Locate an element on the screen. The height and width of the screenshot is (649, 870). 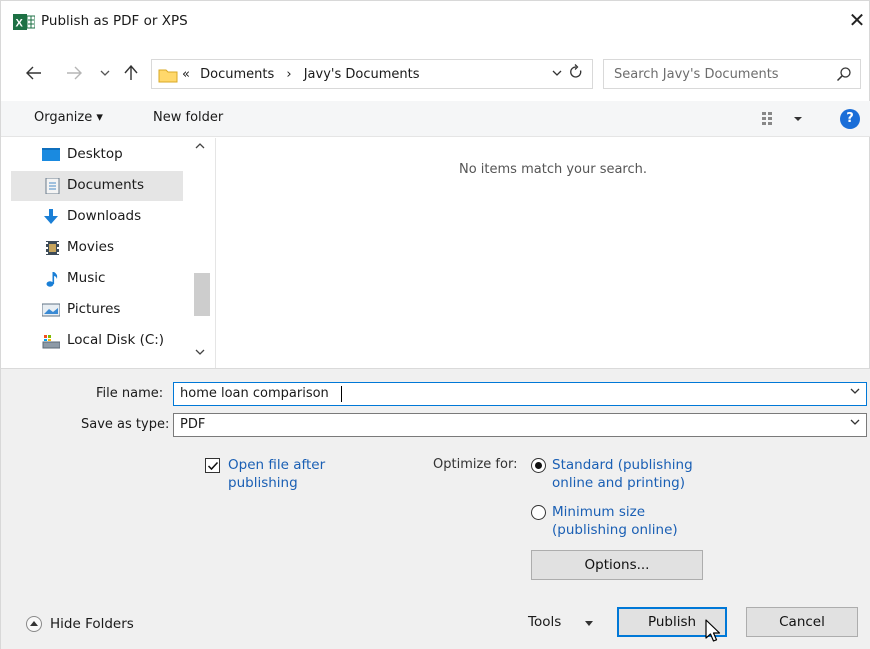
minimum-size-radio is located at coordinates (538, 512).